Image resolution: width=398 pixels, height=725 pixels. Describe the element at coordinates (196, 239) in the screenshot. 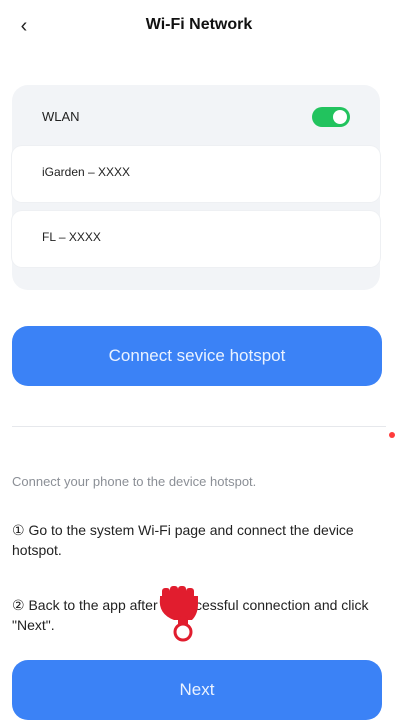

I see `network-item-fl: FL – XXXX` at that location.